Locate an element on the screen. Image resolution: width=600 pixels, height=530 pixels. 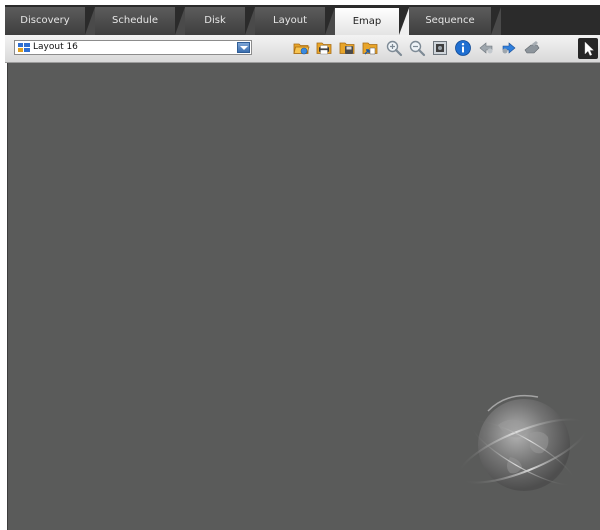
previous-map-icon is located at coordinates (486, 48).